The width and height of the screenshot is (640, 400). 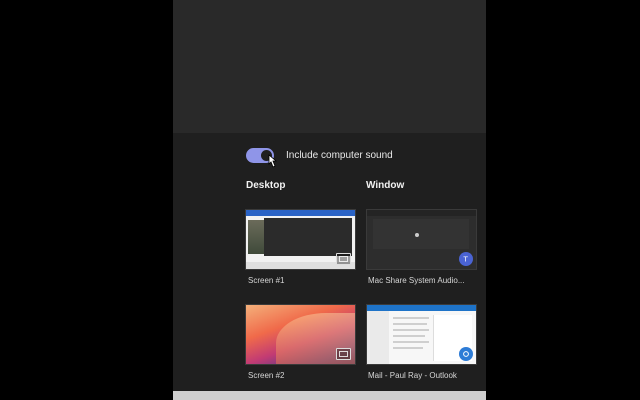 I want to click on include-sound-row: Include computer sound, so click(x=319, y=158).